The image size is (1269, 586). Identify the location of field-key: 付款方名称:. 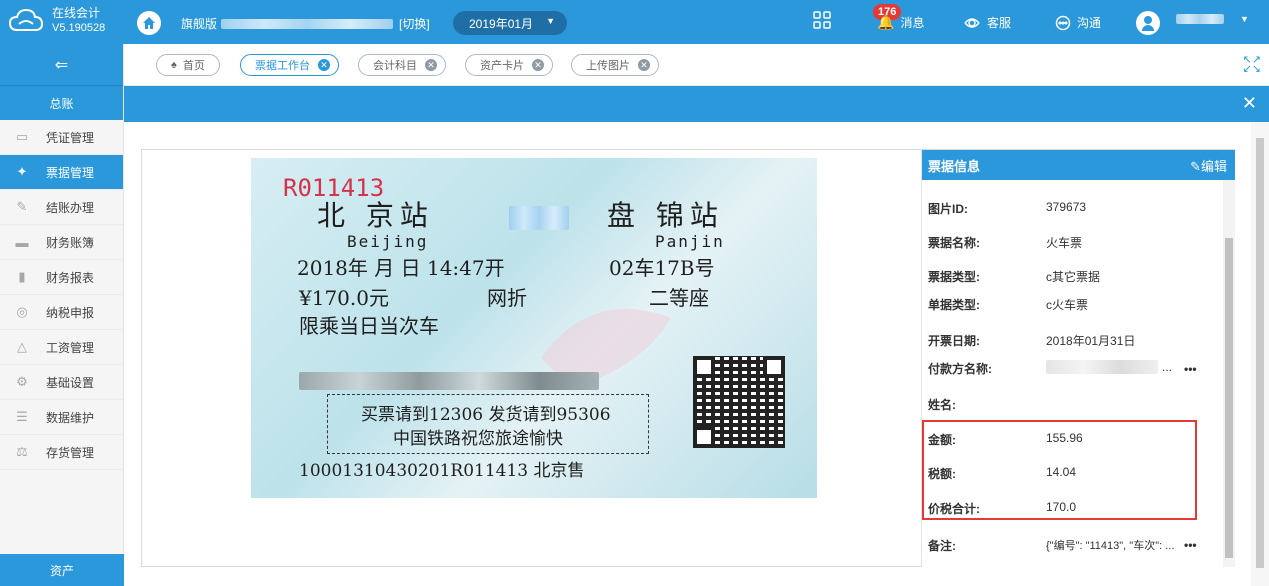
(960, 369).